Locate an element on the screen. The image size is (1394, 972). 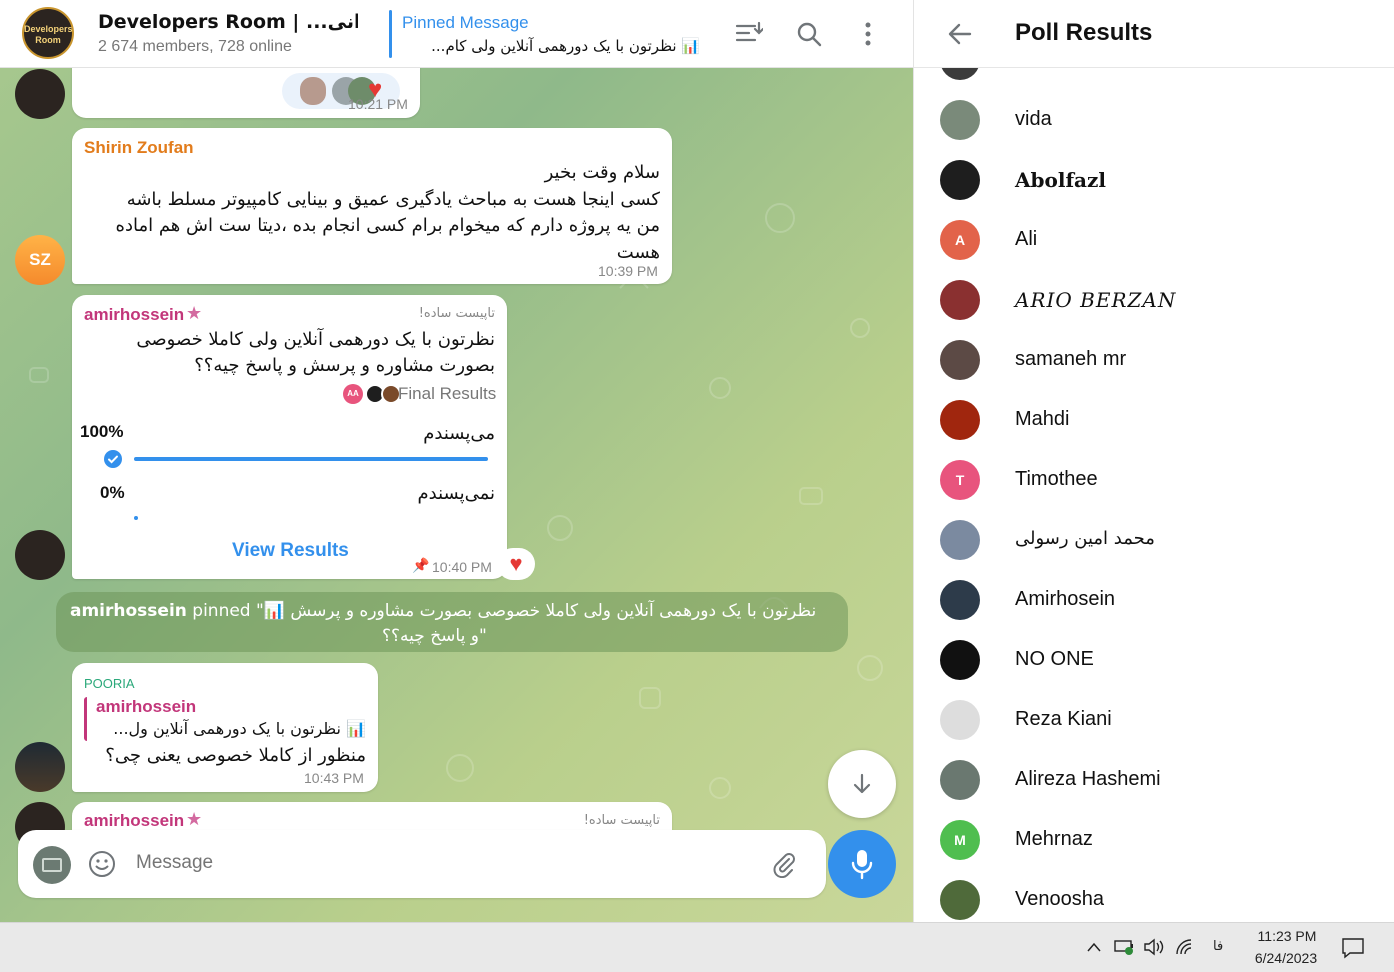
back-arrow-icon is located at coordinates (960, 34).